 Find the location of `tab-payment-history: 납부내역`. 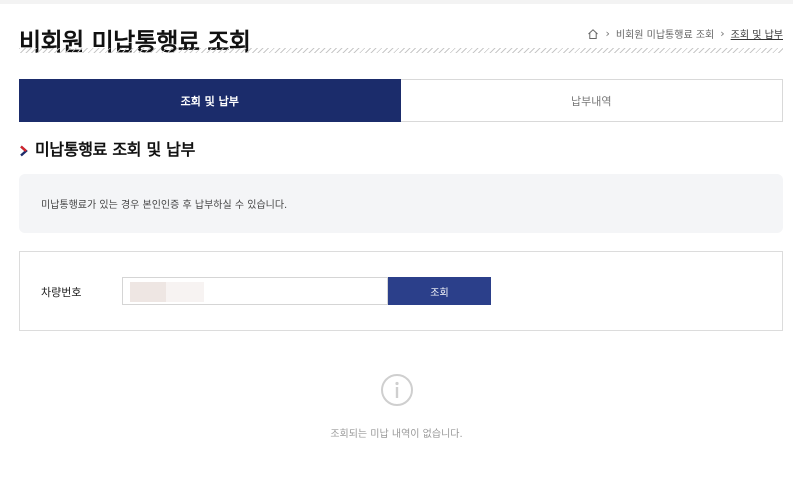

tab-payment-history: 납부내역 is located at coordinates (591, 100).